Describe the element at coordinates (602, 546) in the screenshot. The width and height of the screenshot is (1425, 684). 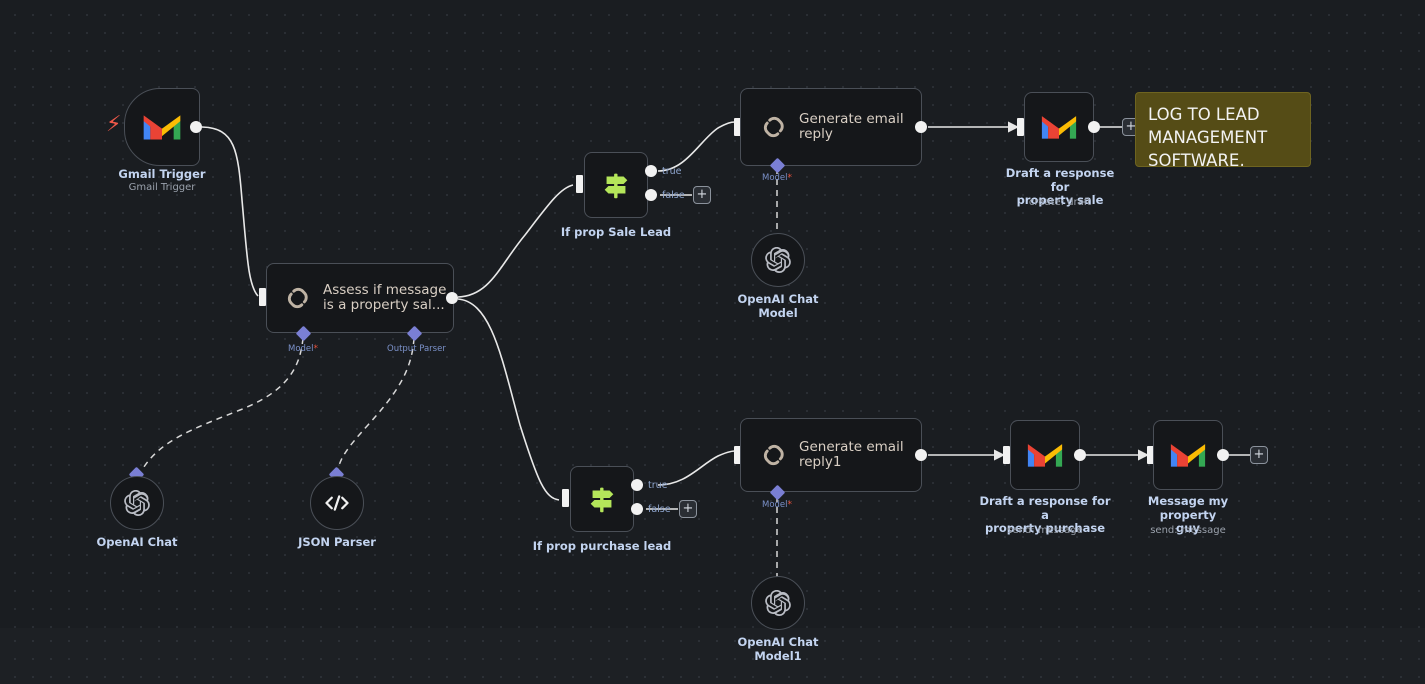
I see `if-prop-purchase-lead-label: If prop purchase lead` at that location.